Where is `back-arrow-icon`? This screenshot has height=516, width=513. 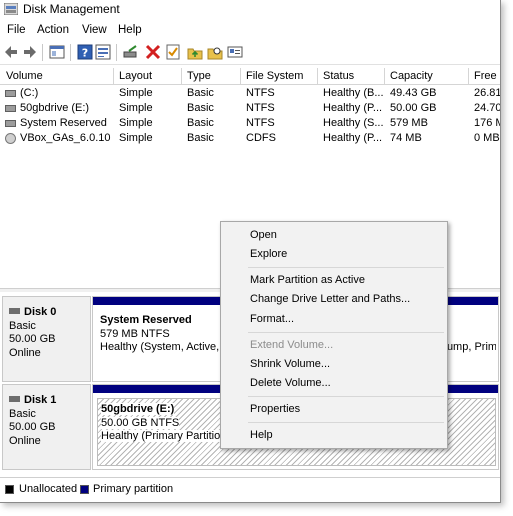
back-arrow-icon is located at coordinates (12, 52).